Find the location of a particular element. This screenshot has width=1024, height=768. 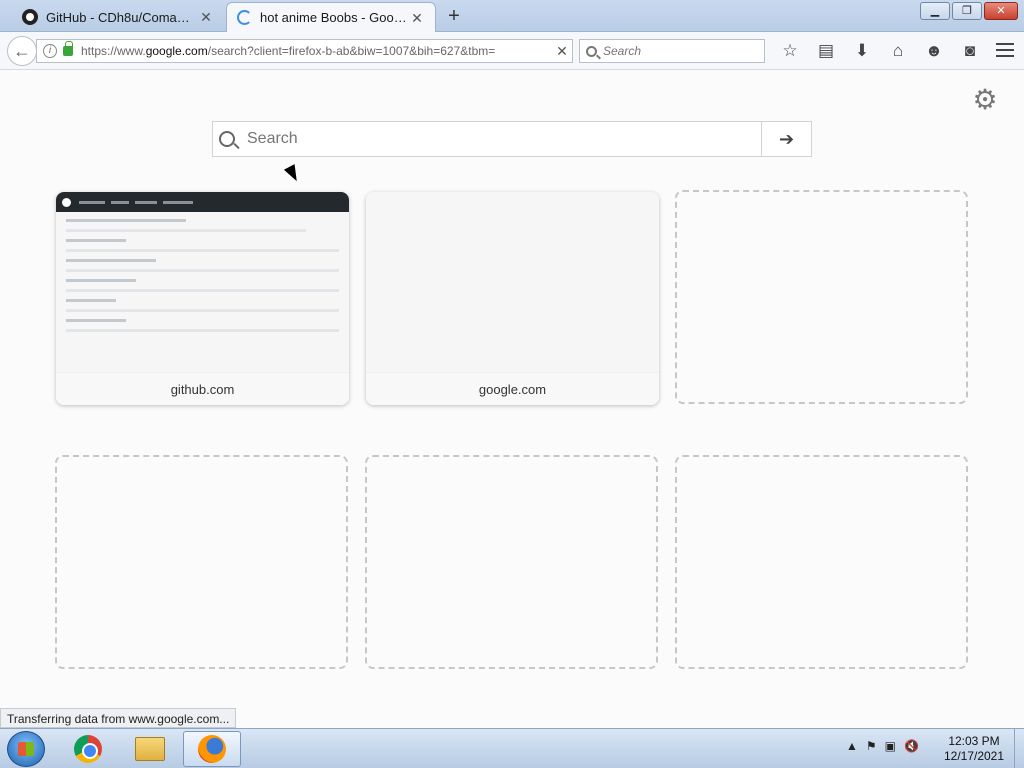

firefox-icon is located at coordinates (212, 749).